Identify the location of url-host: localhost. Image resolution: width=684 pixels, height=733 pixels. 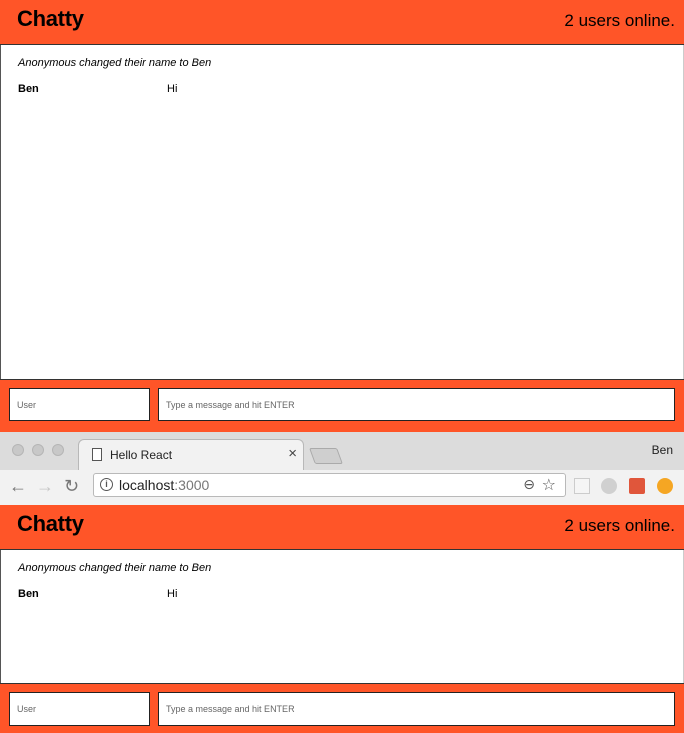
(147, 485).